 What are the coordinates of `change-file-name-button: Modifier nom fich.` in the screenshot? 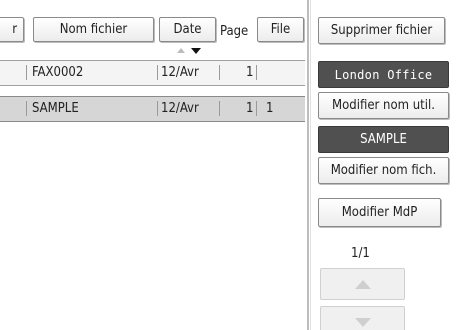 It's located at (383, 170).